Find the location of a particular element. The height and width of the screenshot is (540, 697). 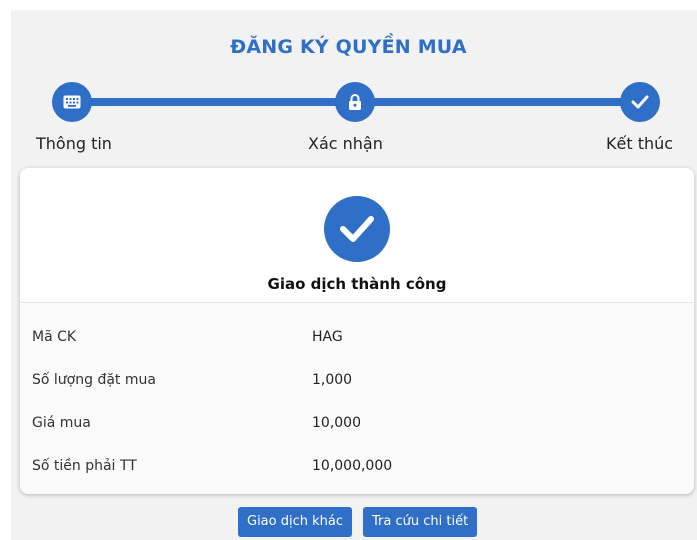

step-confirm is located at coordinates (355, 102).